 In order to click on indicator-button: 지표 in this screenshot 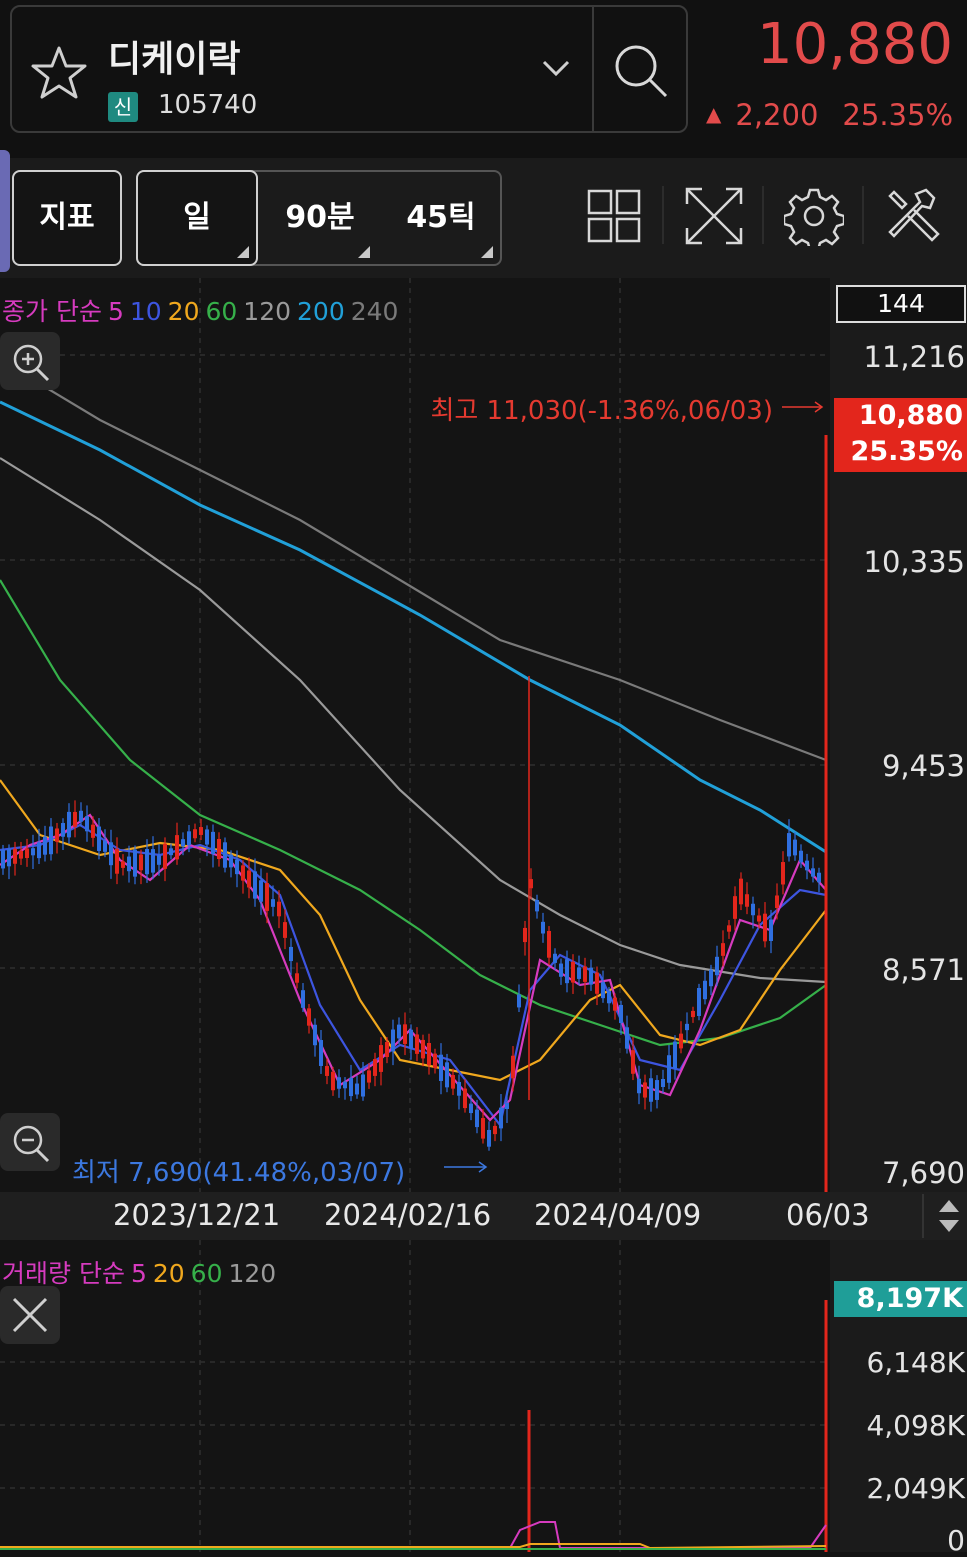, I will do `click(67, 218)`.